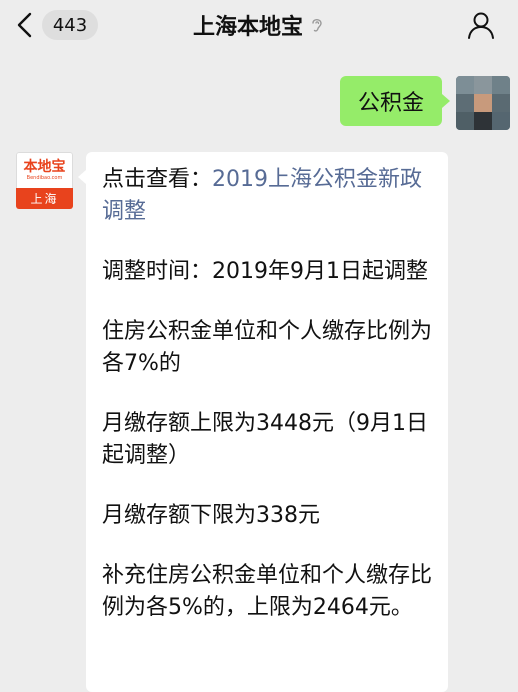 Image resolution: width=518 pixels, height=692 pixels. Describe the element at coordinates (267, 196) in the screenshot. I see `intro-paragraph: 点击查看：2019上海公积金新政调整` at that location.